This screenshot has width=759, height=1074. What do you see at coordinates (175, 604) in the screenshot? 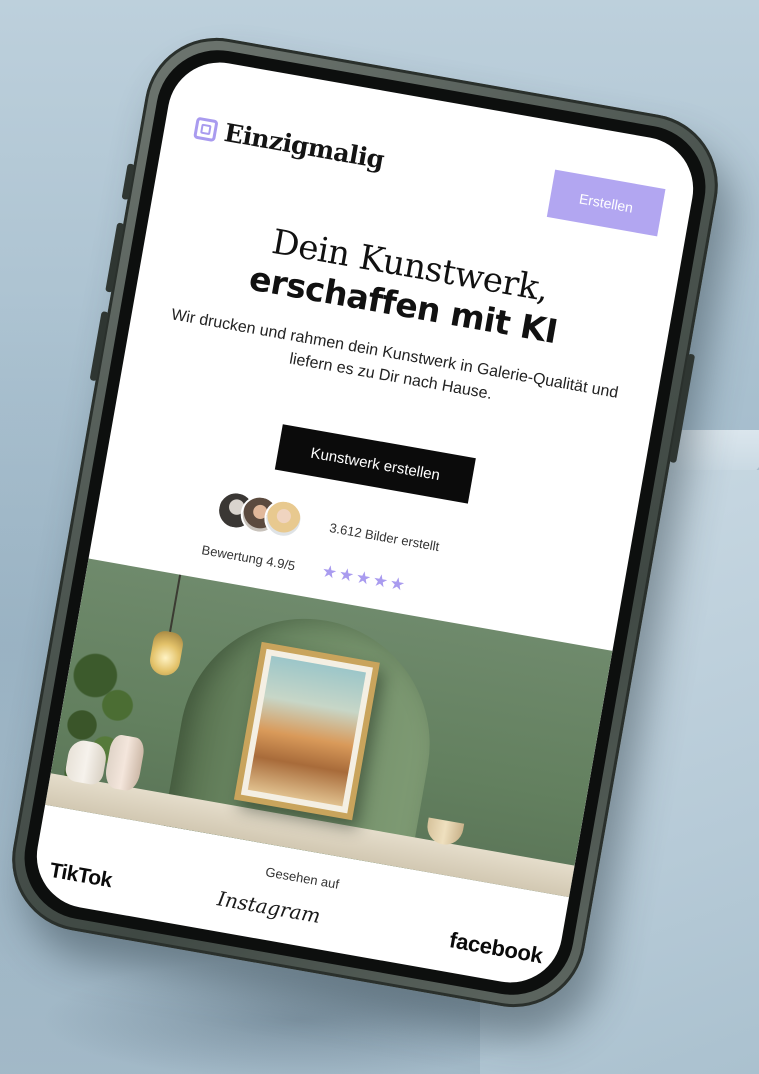
I see `lamp-cord` at bounding box center [175, 604].